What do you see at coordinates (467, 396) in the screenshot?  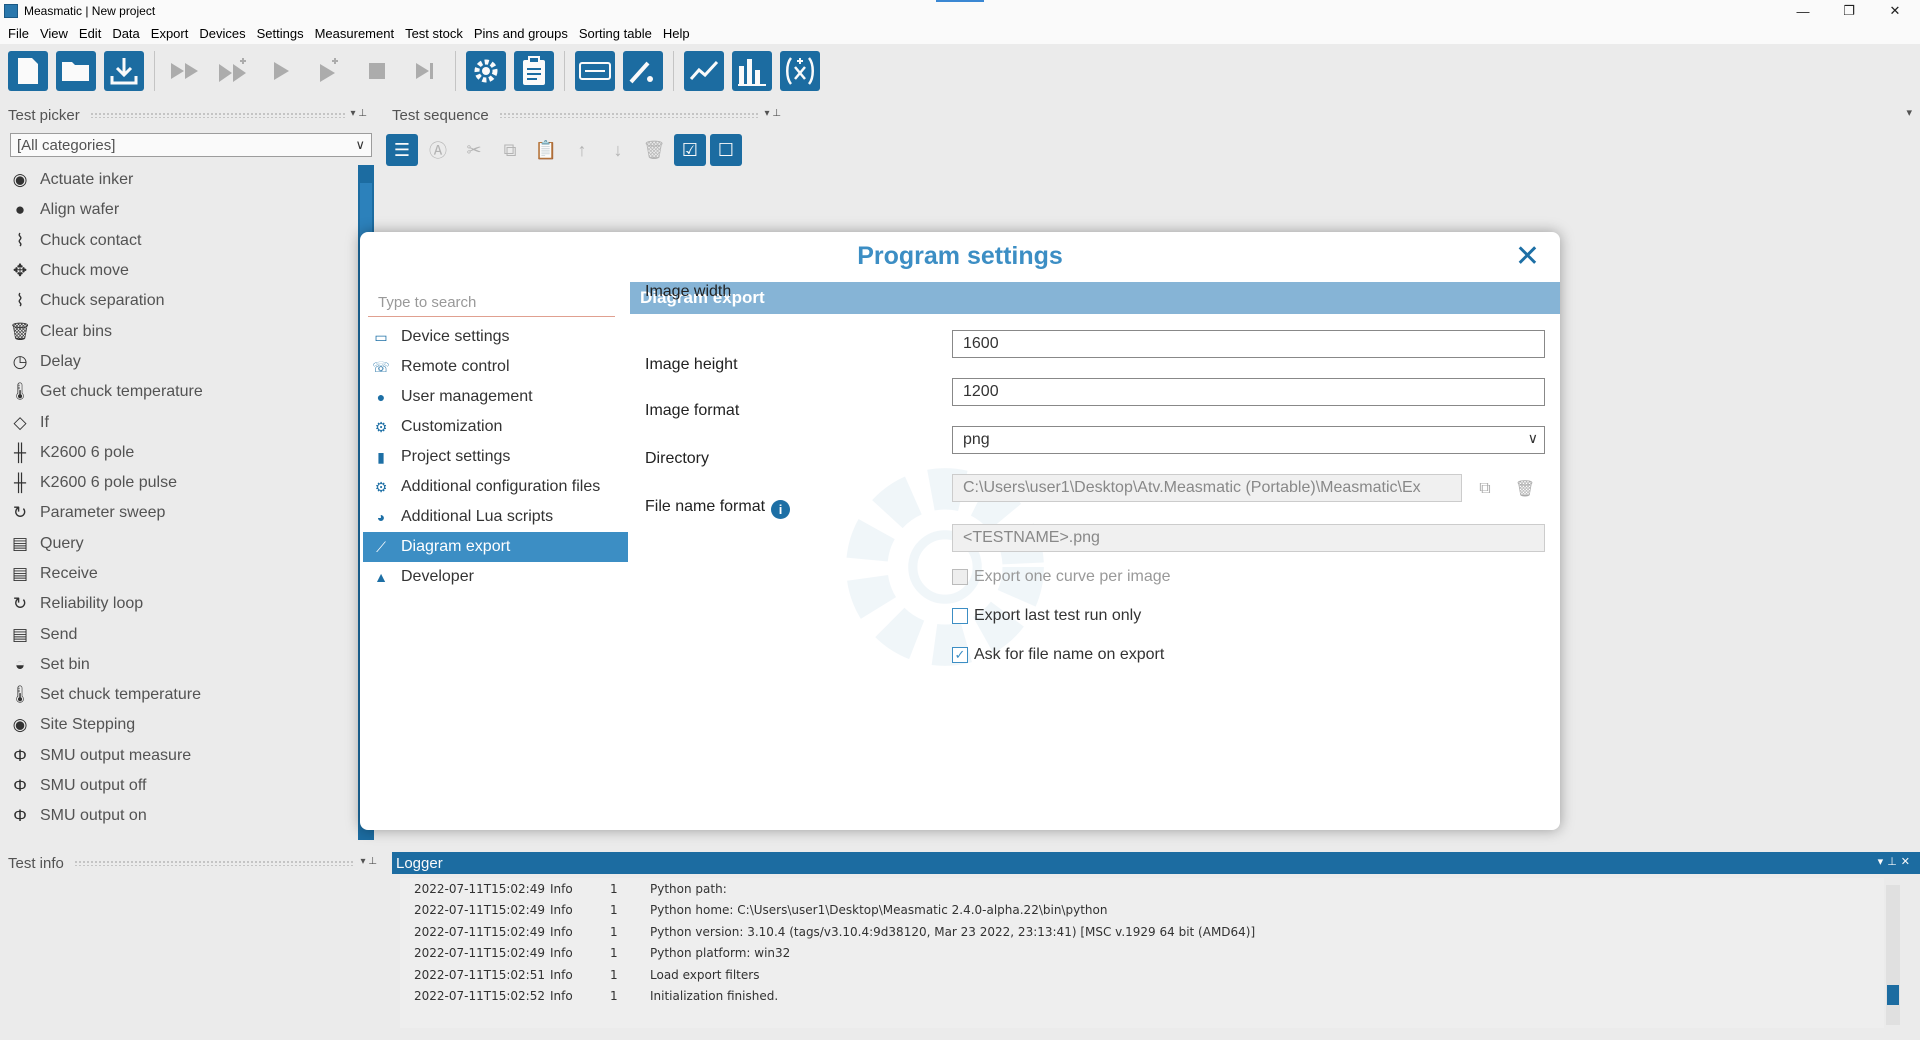 I see `nav-item-label: User management` at bounding box center [467, 396].